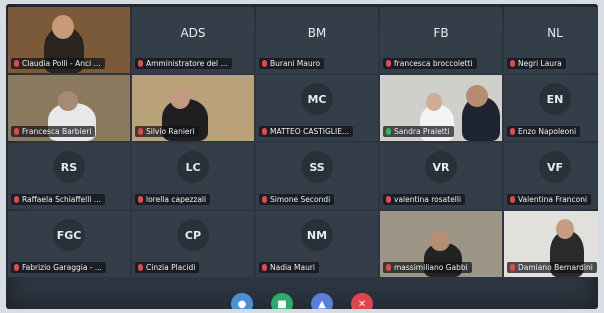 The height and width of the screenshot is (313, 604). Describe the element at coordinates (69, 167) in the screenshot. I see `participant-avatar: RS` at that location.